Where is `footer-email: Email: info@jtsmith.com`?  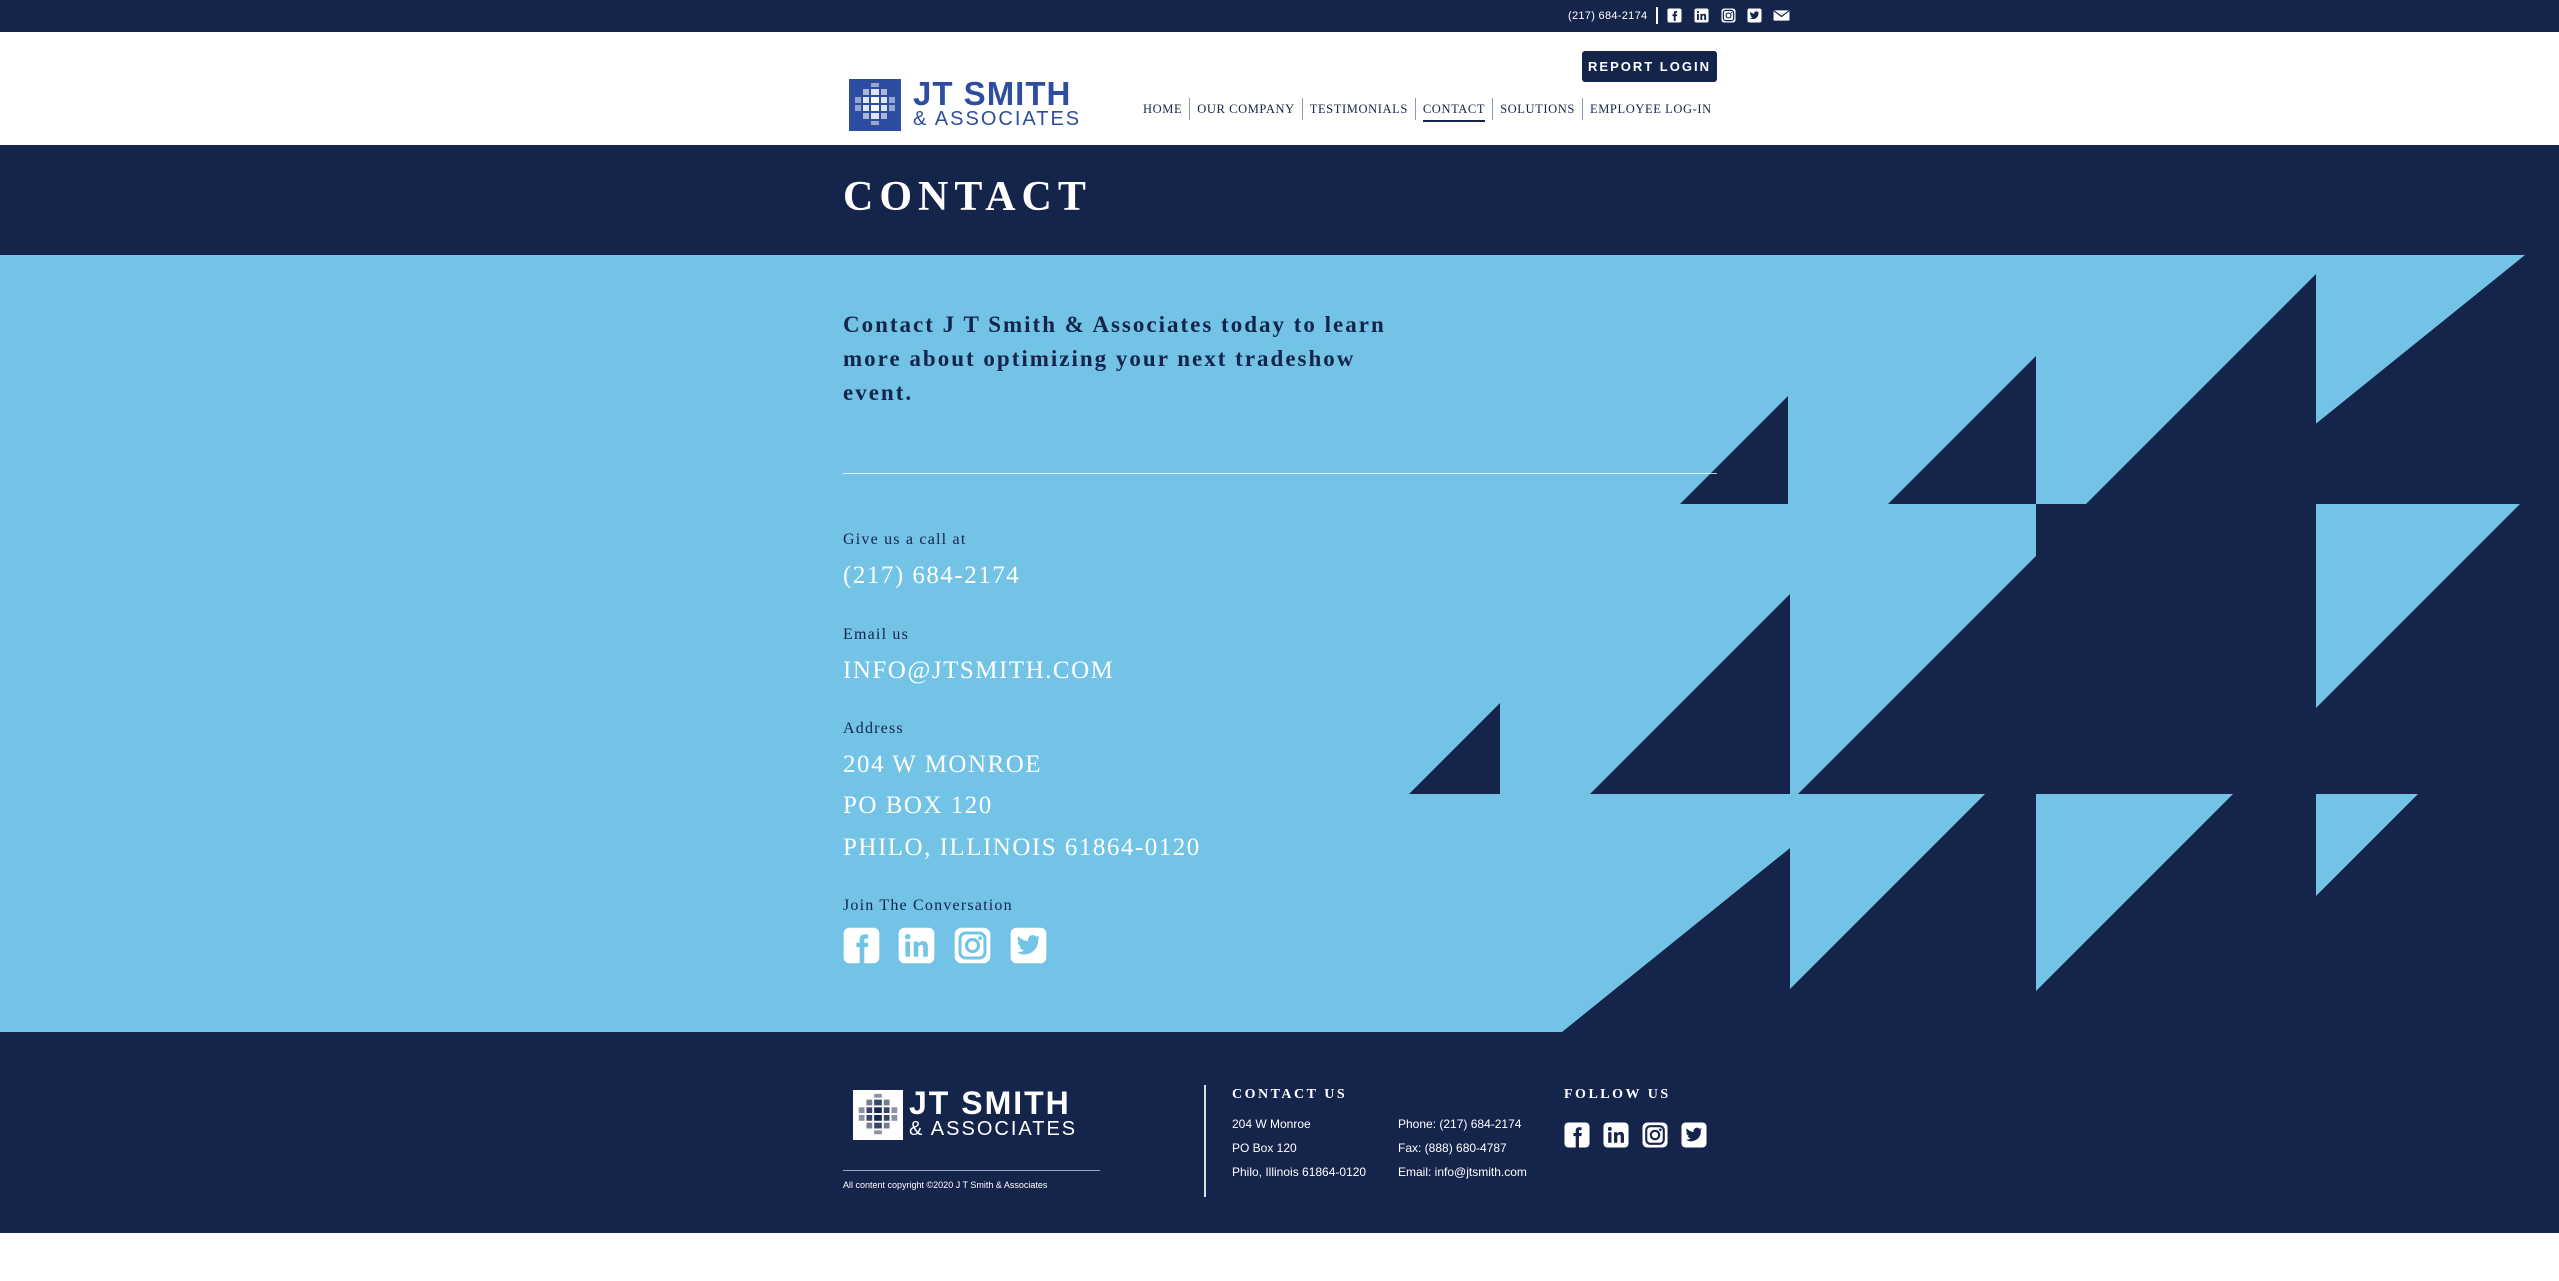 footer-email: Email: info@jtsmith.com is located at coordinates (1462, 1172).